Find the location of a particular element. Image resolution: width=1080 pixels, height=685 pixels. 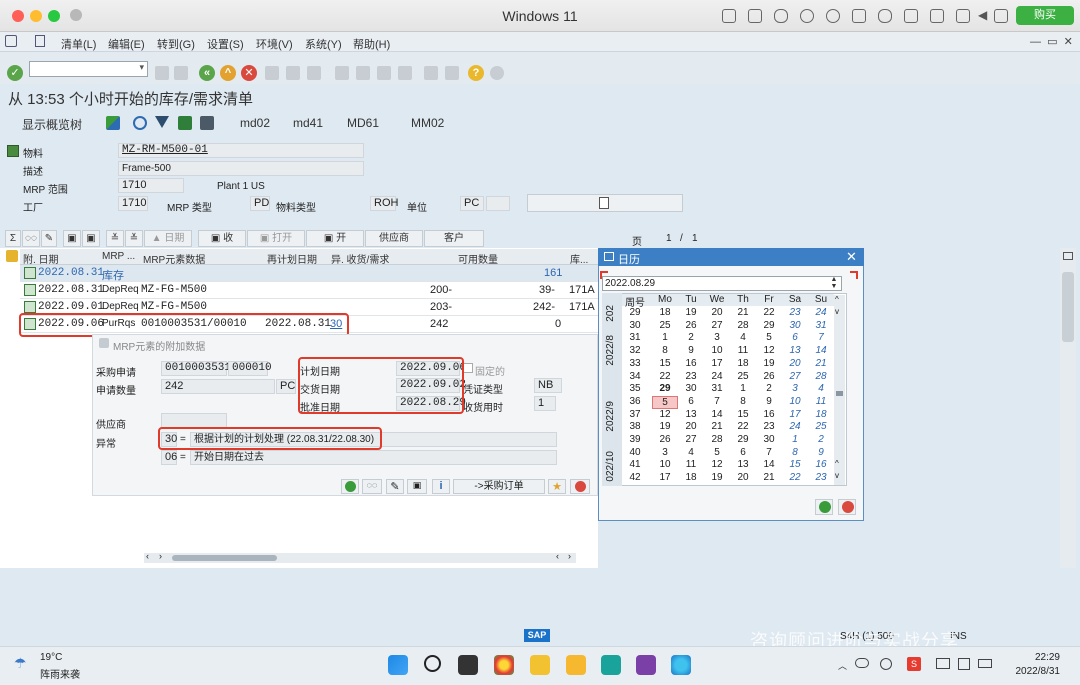

table-row: 2022.08.31 库存 161 is located at coordinates (309, 273).